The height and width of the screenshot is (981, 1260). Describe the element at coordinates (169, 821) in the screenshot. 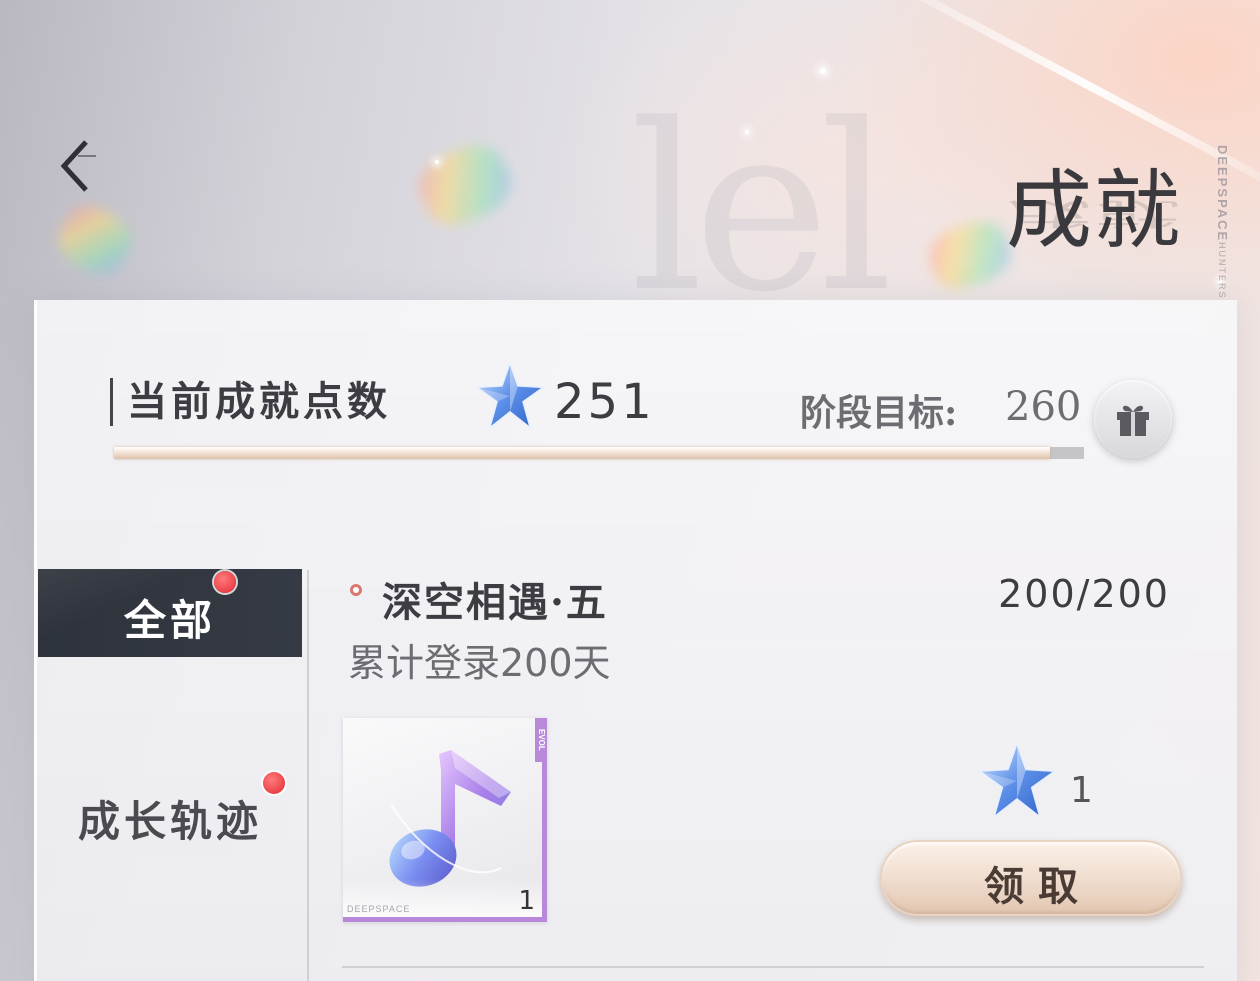

I see `tab-growth-track-label: 成长轨迹` at that location.